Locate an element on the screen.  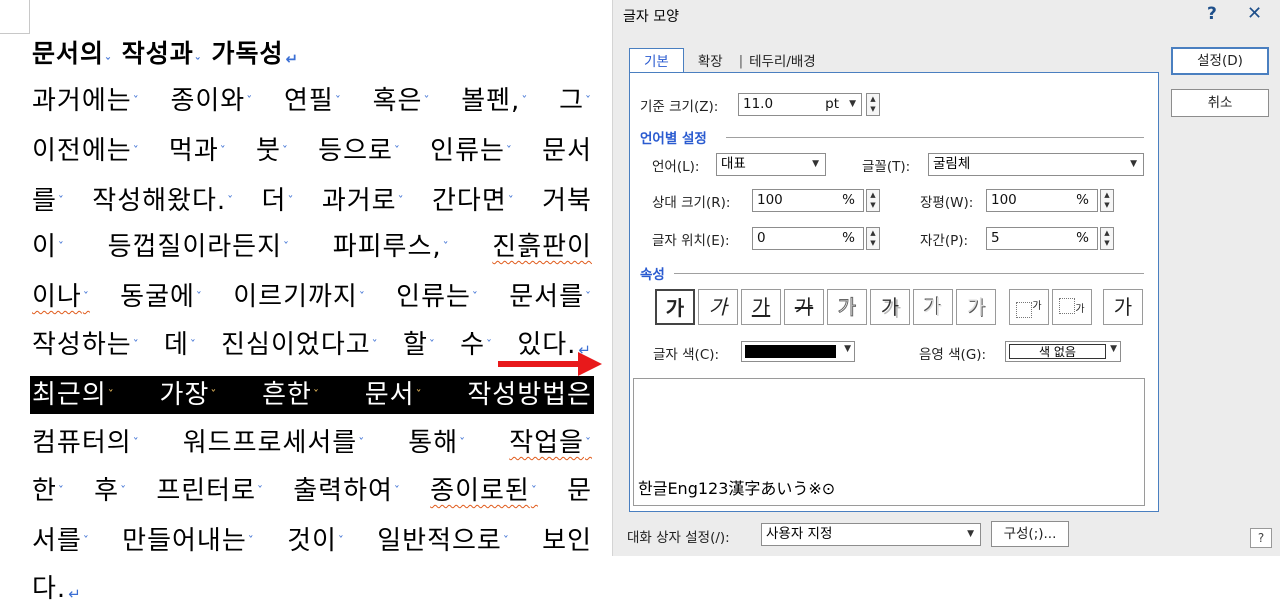
char-position-input: 0 % is located at coordinates (808, 238).